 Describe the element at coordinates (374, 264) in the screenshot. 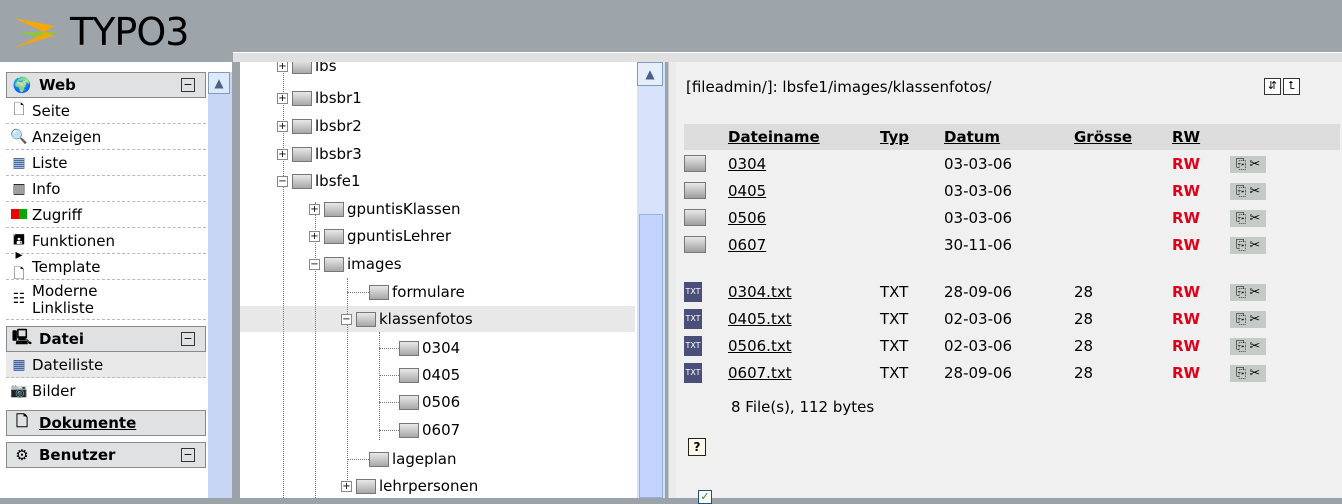

I see `tree-node-label: images` at that location.